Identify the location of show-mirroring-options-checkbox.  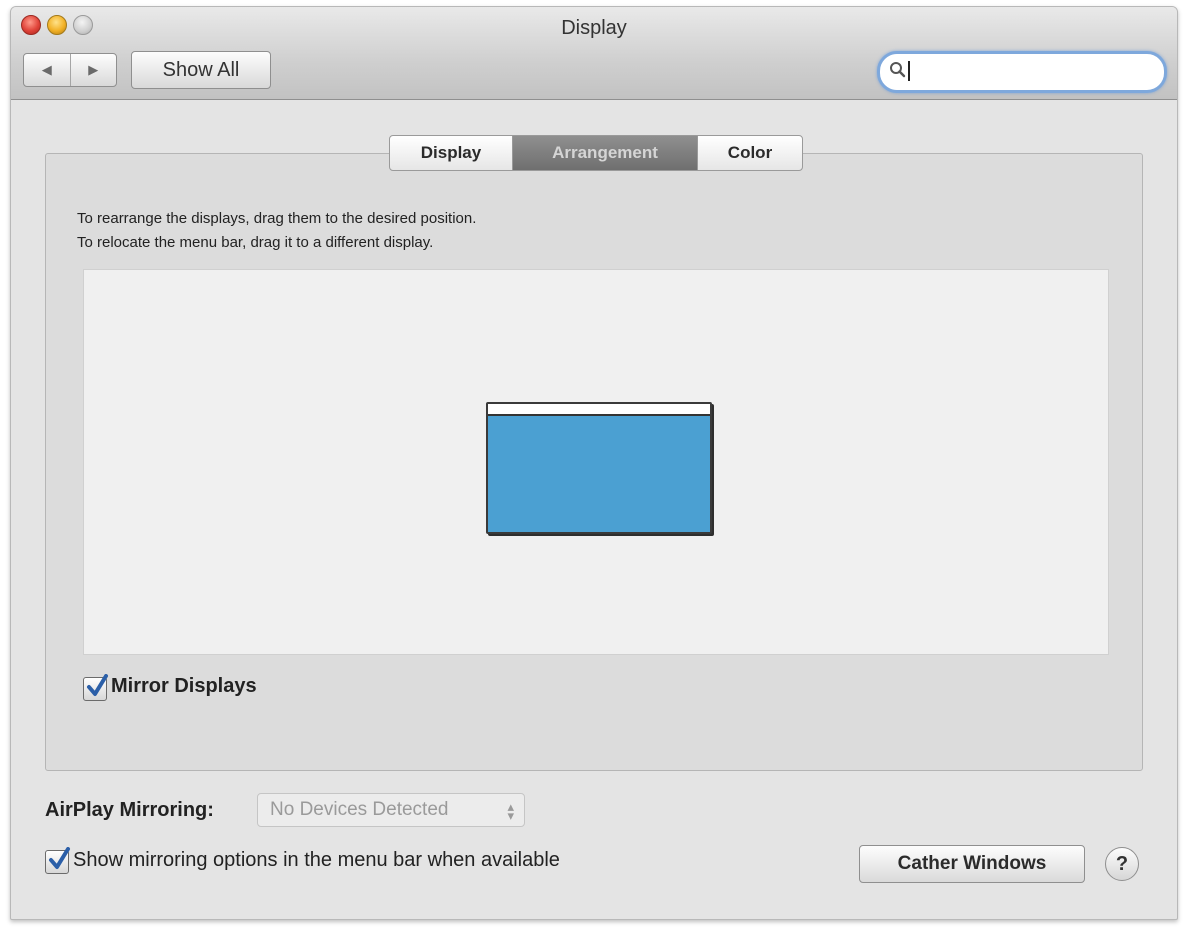
(57, 860).